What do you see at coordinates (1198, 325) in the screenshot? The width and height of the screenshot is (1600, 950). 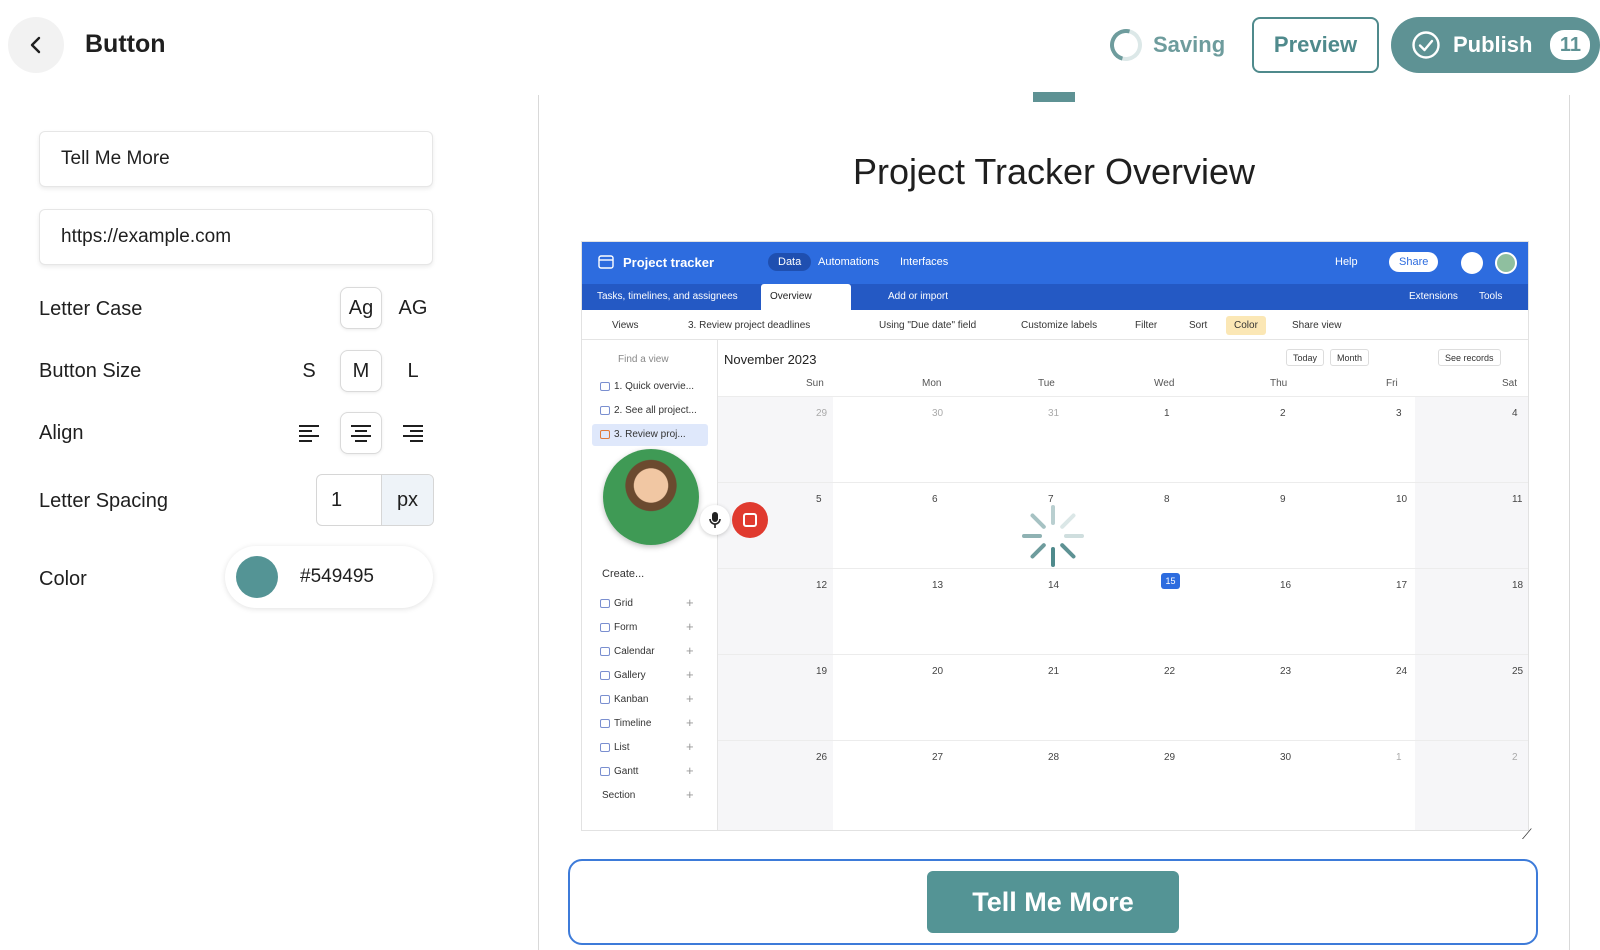 I see `screenshot-tool-sort: Sort` at bounding box center [1198, 325].